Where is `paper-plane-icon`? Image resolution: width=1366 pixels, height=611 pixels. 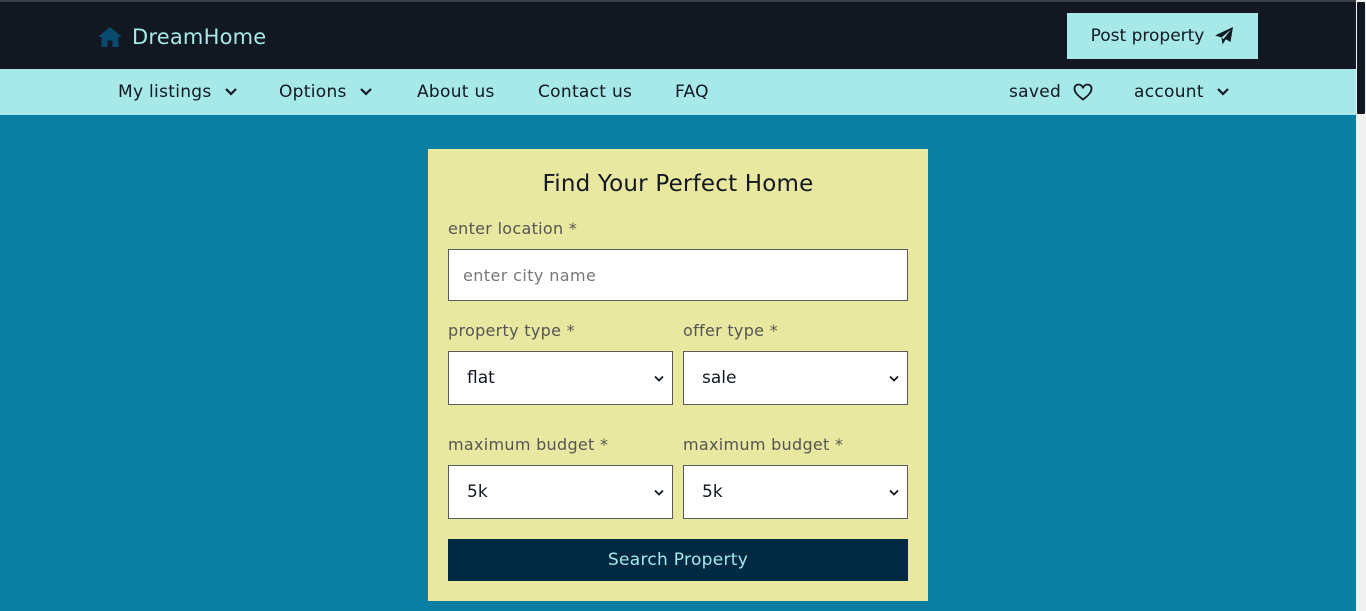
paper-plane-icon is located at coordinates (1224, 36).